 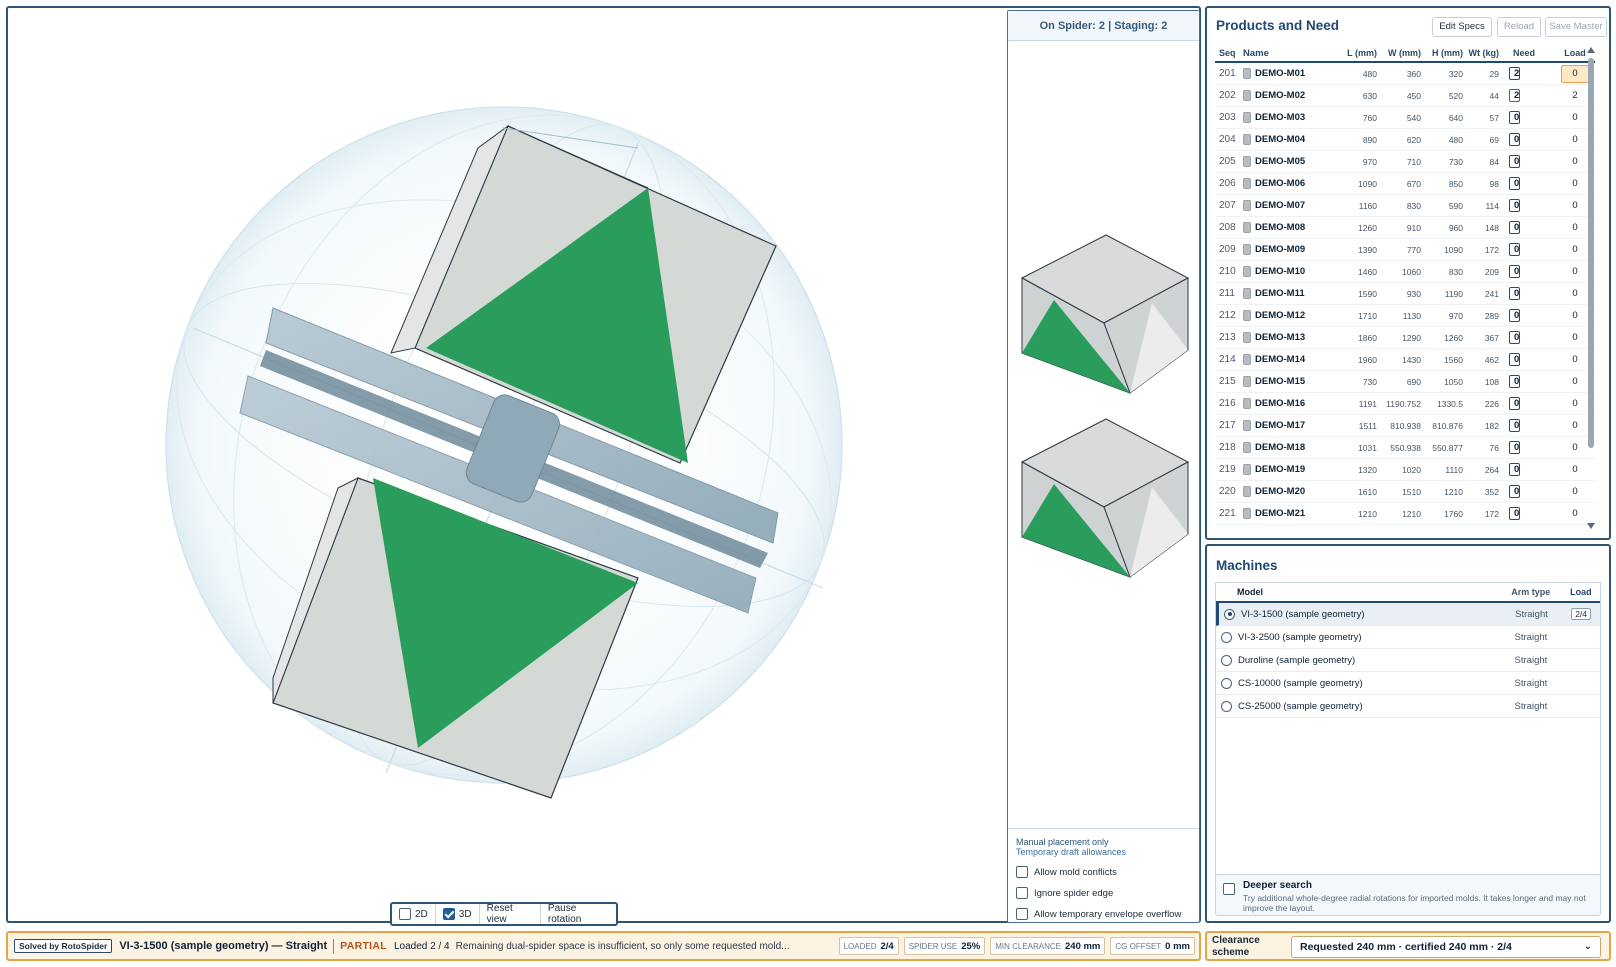 What do you see at coordinates (1528, 491) in the screenshot?
I see `cell-need: 0` at bounding box center [1528, 491].